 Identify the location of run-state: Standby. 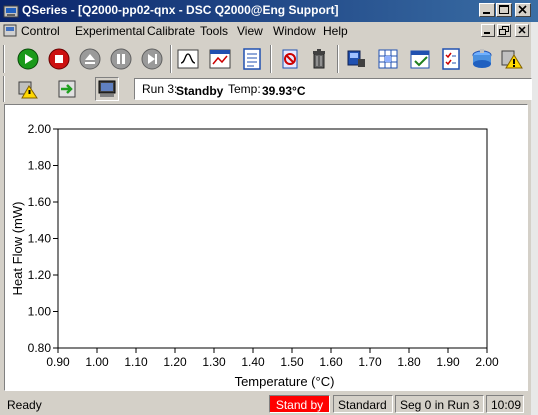
(200, 91).